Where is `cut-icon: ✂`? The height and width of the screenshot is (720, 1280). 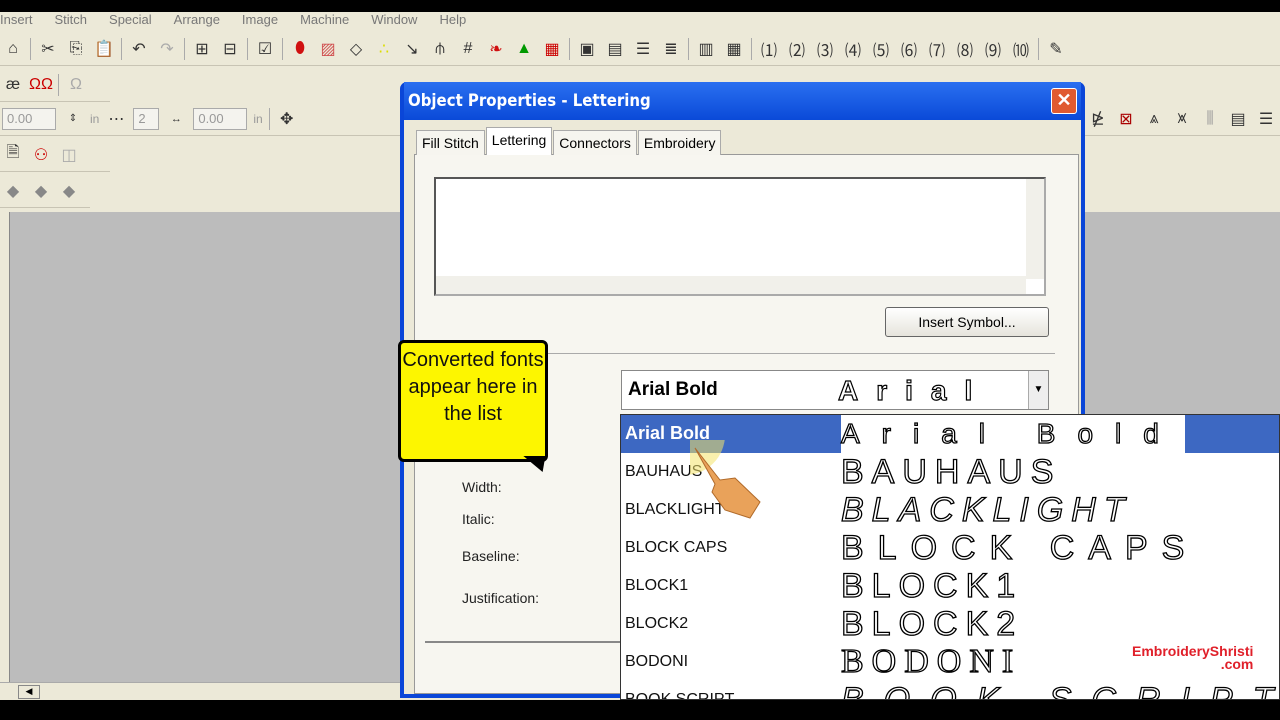
cut-icon: ✂ is located at coordinates (48, 49).